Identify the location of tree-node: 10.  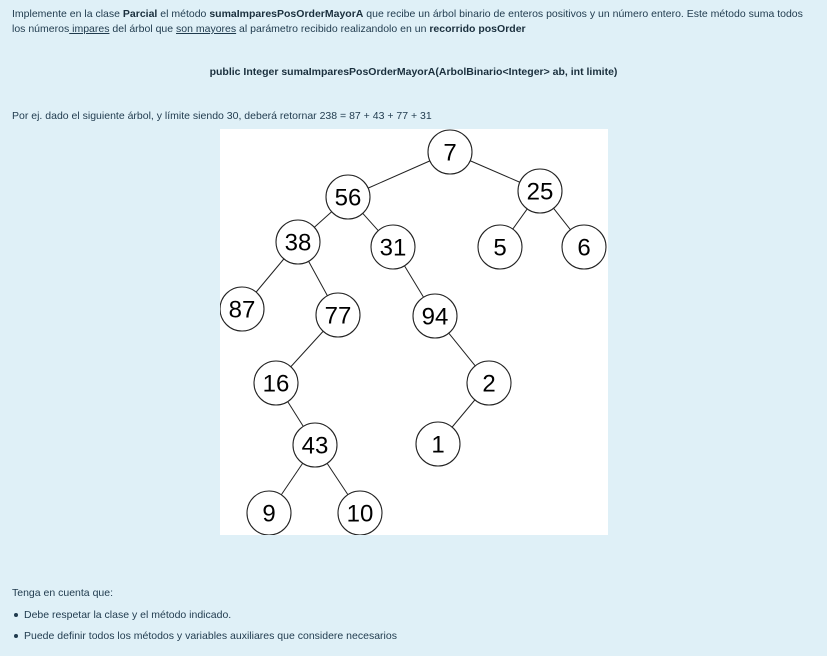
(360, 512).